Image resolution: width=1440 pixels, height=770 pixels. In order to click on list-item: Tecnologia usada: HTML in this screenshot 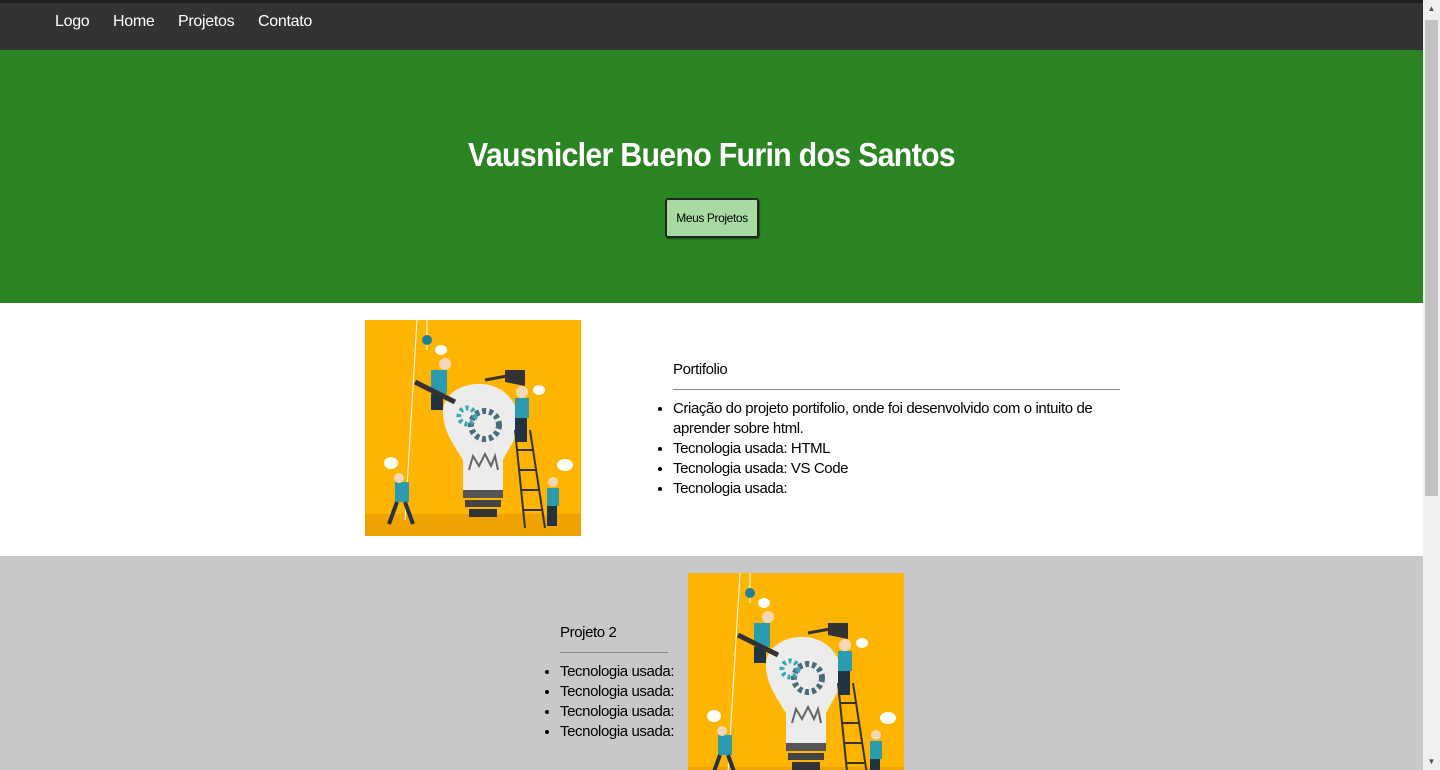, I will do `click(896, 449)`.